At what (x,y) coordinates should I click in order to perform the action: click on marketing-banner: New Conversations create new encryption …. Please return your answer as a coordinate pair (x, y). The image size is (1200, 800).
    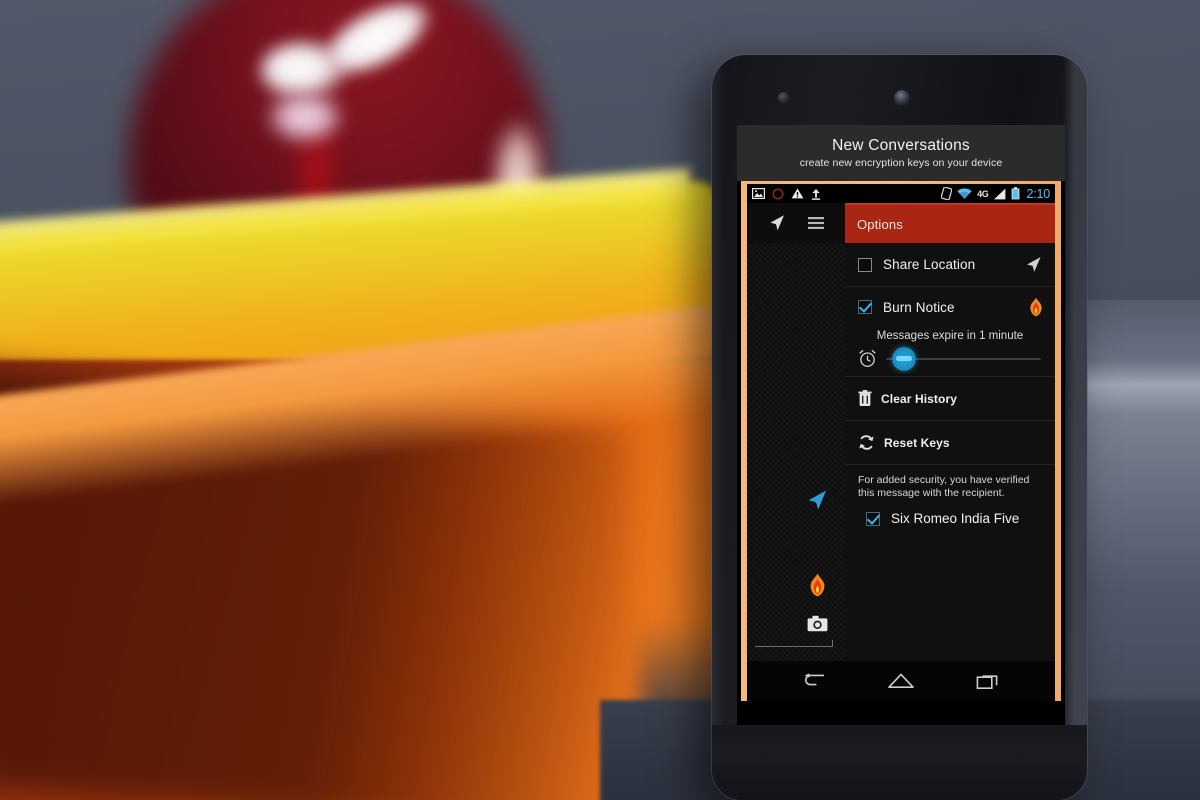
    Looking at the image, I should click on (901, 153).